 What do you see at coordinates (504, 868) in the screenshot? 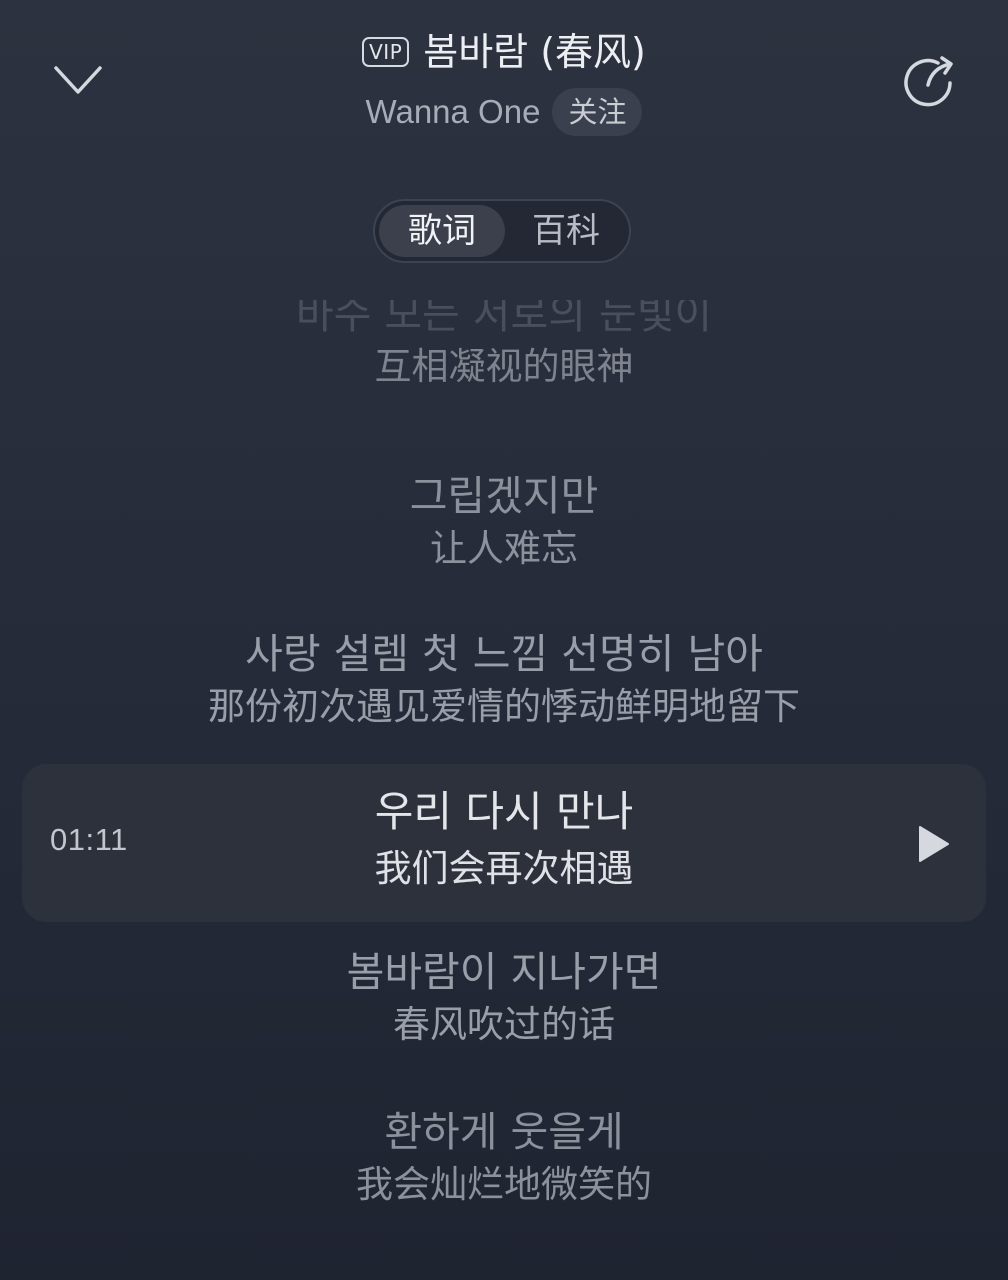
I see `lyric-chinese: 我们会再次相遇` at bounding box center [504, 868].